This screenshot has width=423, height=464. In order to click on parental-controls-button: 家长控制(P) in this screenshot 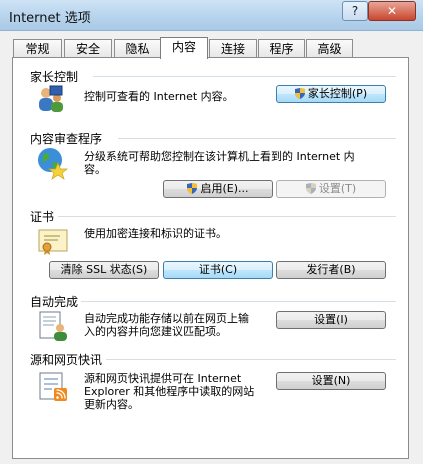, I will do `click(331, 94)`.